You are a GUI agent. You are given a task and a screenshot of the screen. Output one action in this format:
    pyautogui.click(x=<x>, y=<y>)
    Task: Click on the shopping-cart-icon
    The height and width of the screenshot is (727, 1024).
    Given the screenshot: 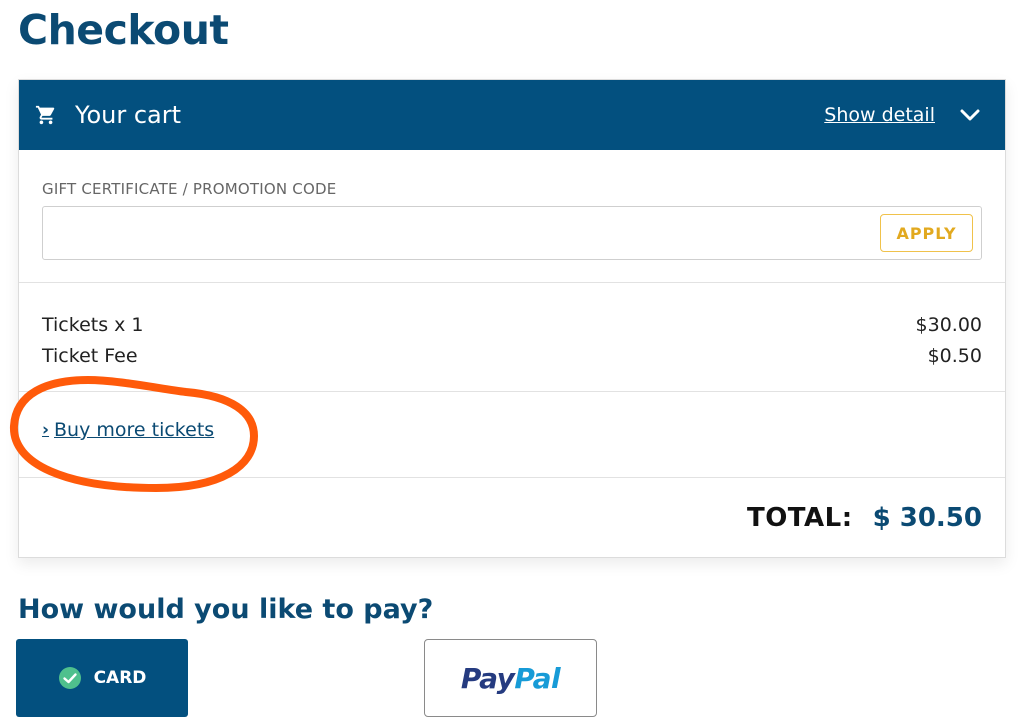 What is the action you would take?
    pyautogui.click(x=46, y=115)
    